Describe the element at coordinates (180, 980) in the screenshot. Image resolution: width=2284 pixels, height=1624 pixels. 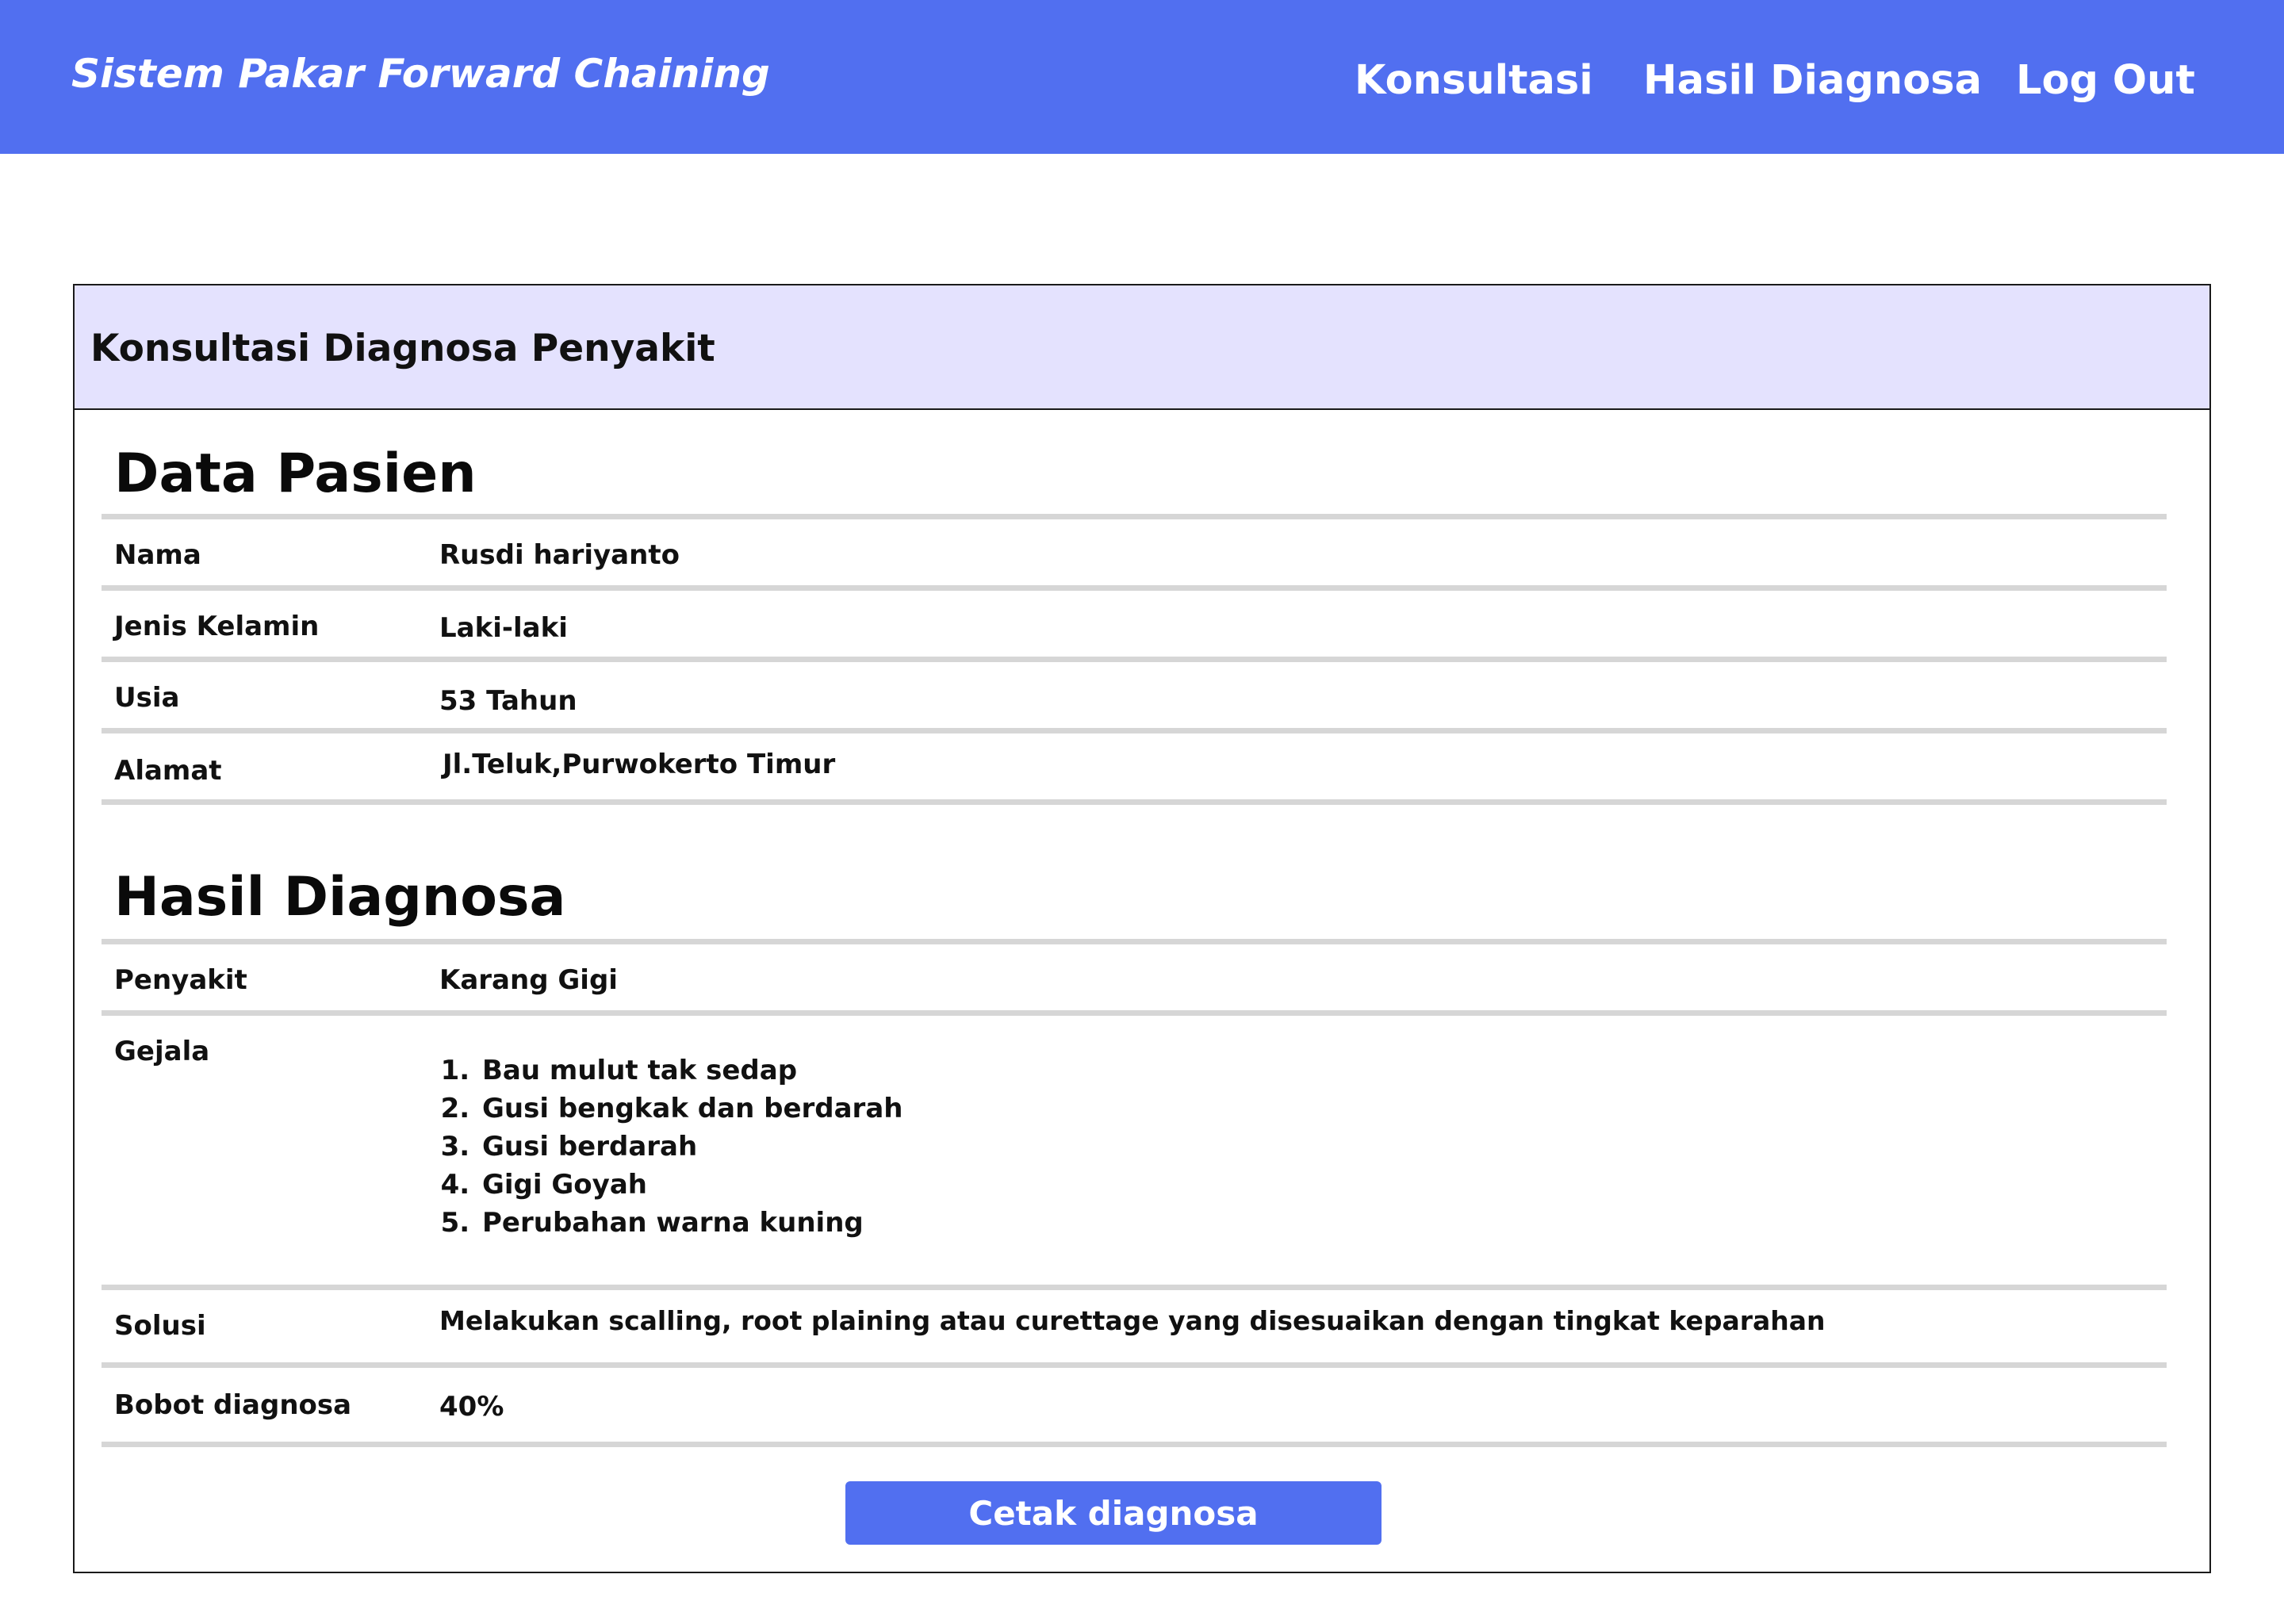
I see `penyakit-label: Penyakit` at that location.